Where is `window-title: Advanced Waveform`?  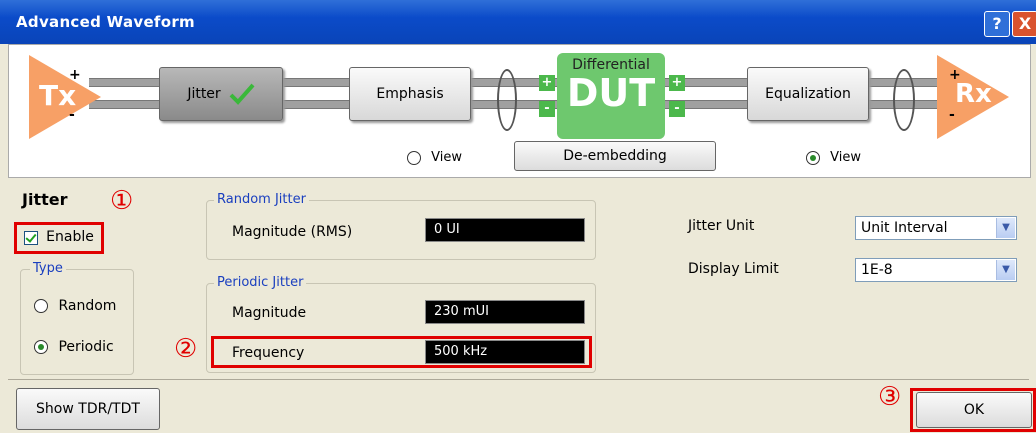 window-title: Advanced Waveform is located at coordinates (105, 22).